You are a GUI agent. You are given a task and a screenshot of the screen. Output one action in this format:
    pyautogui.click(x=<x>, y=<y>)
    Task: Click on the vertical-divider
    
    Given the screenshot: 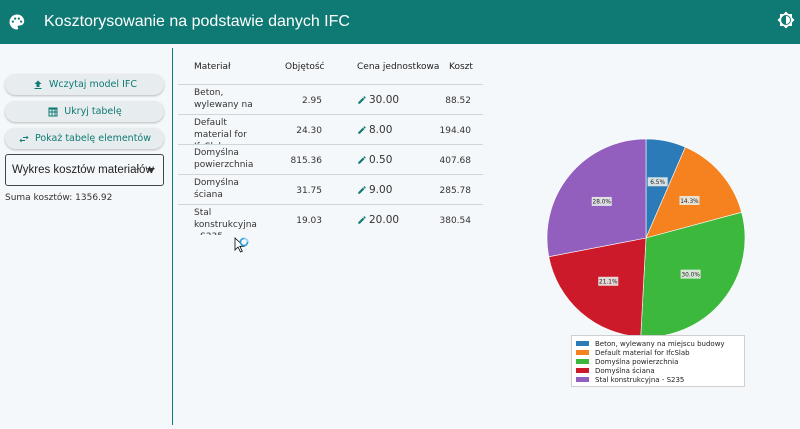 What is the action you would take?
    pyautogui.click(x=172, y=236)
    